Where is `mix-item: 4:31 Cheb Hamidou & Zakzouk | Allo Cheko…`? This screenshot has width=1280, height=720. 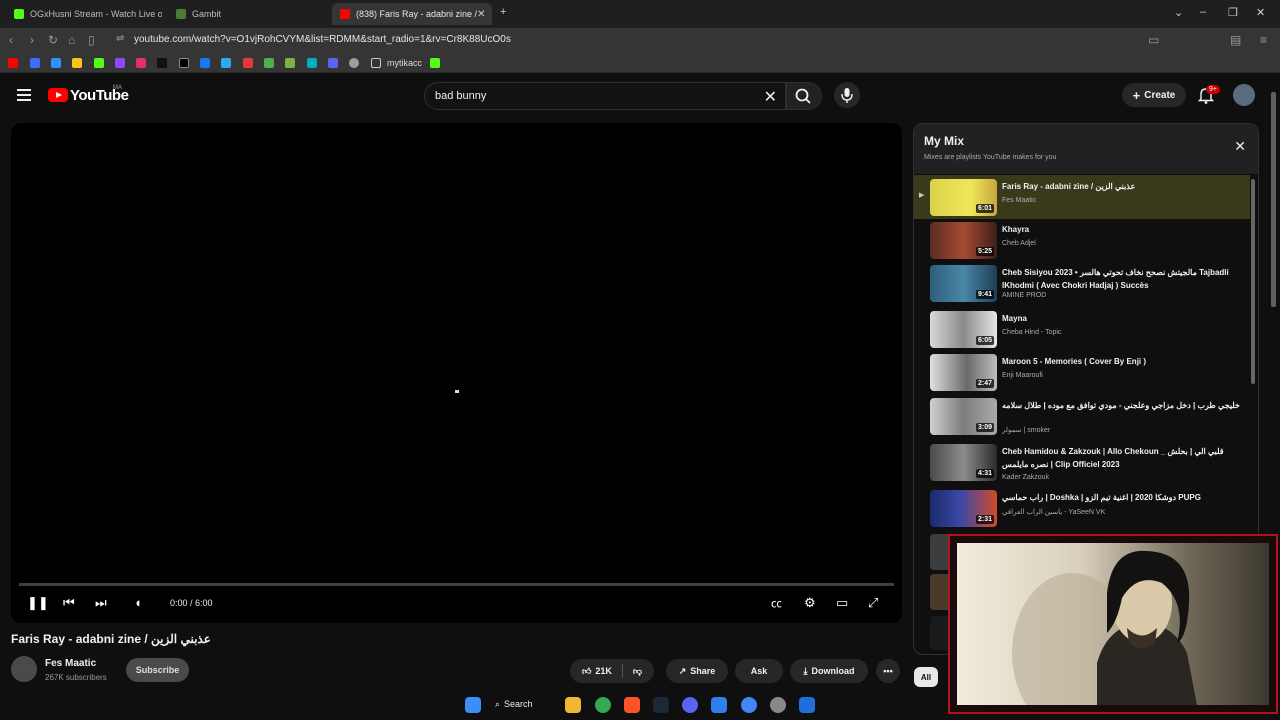
mix-item: 4:31 Cheb Hamidou & Zakzouk | Allo Cheko… is located at coordinates (1082, 462).